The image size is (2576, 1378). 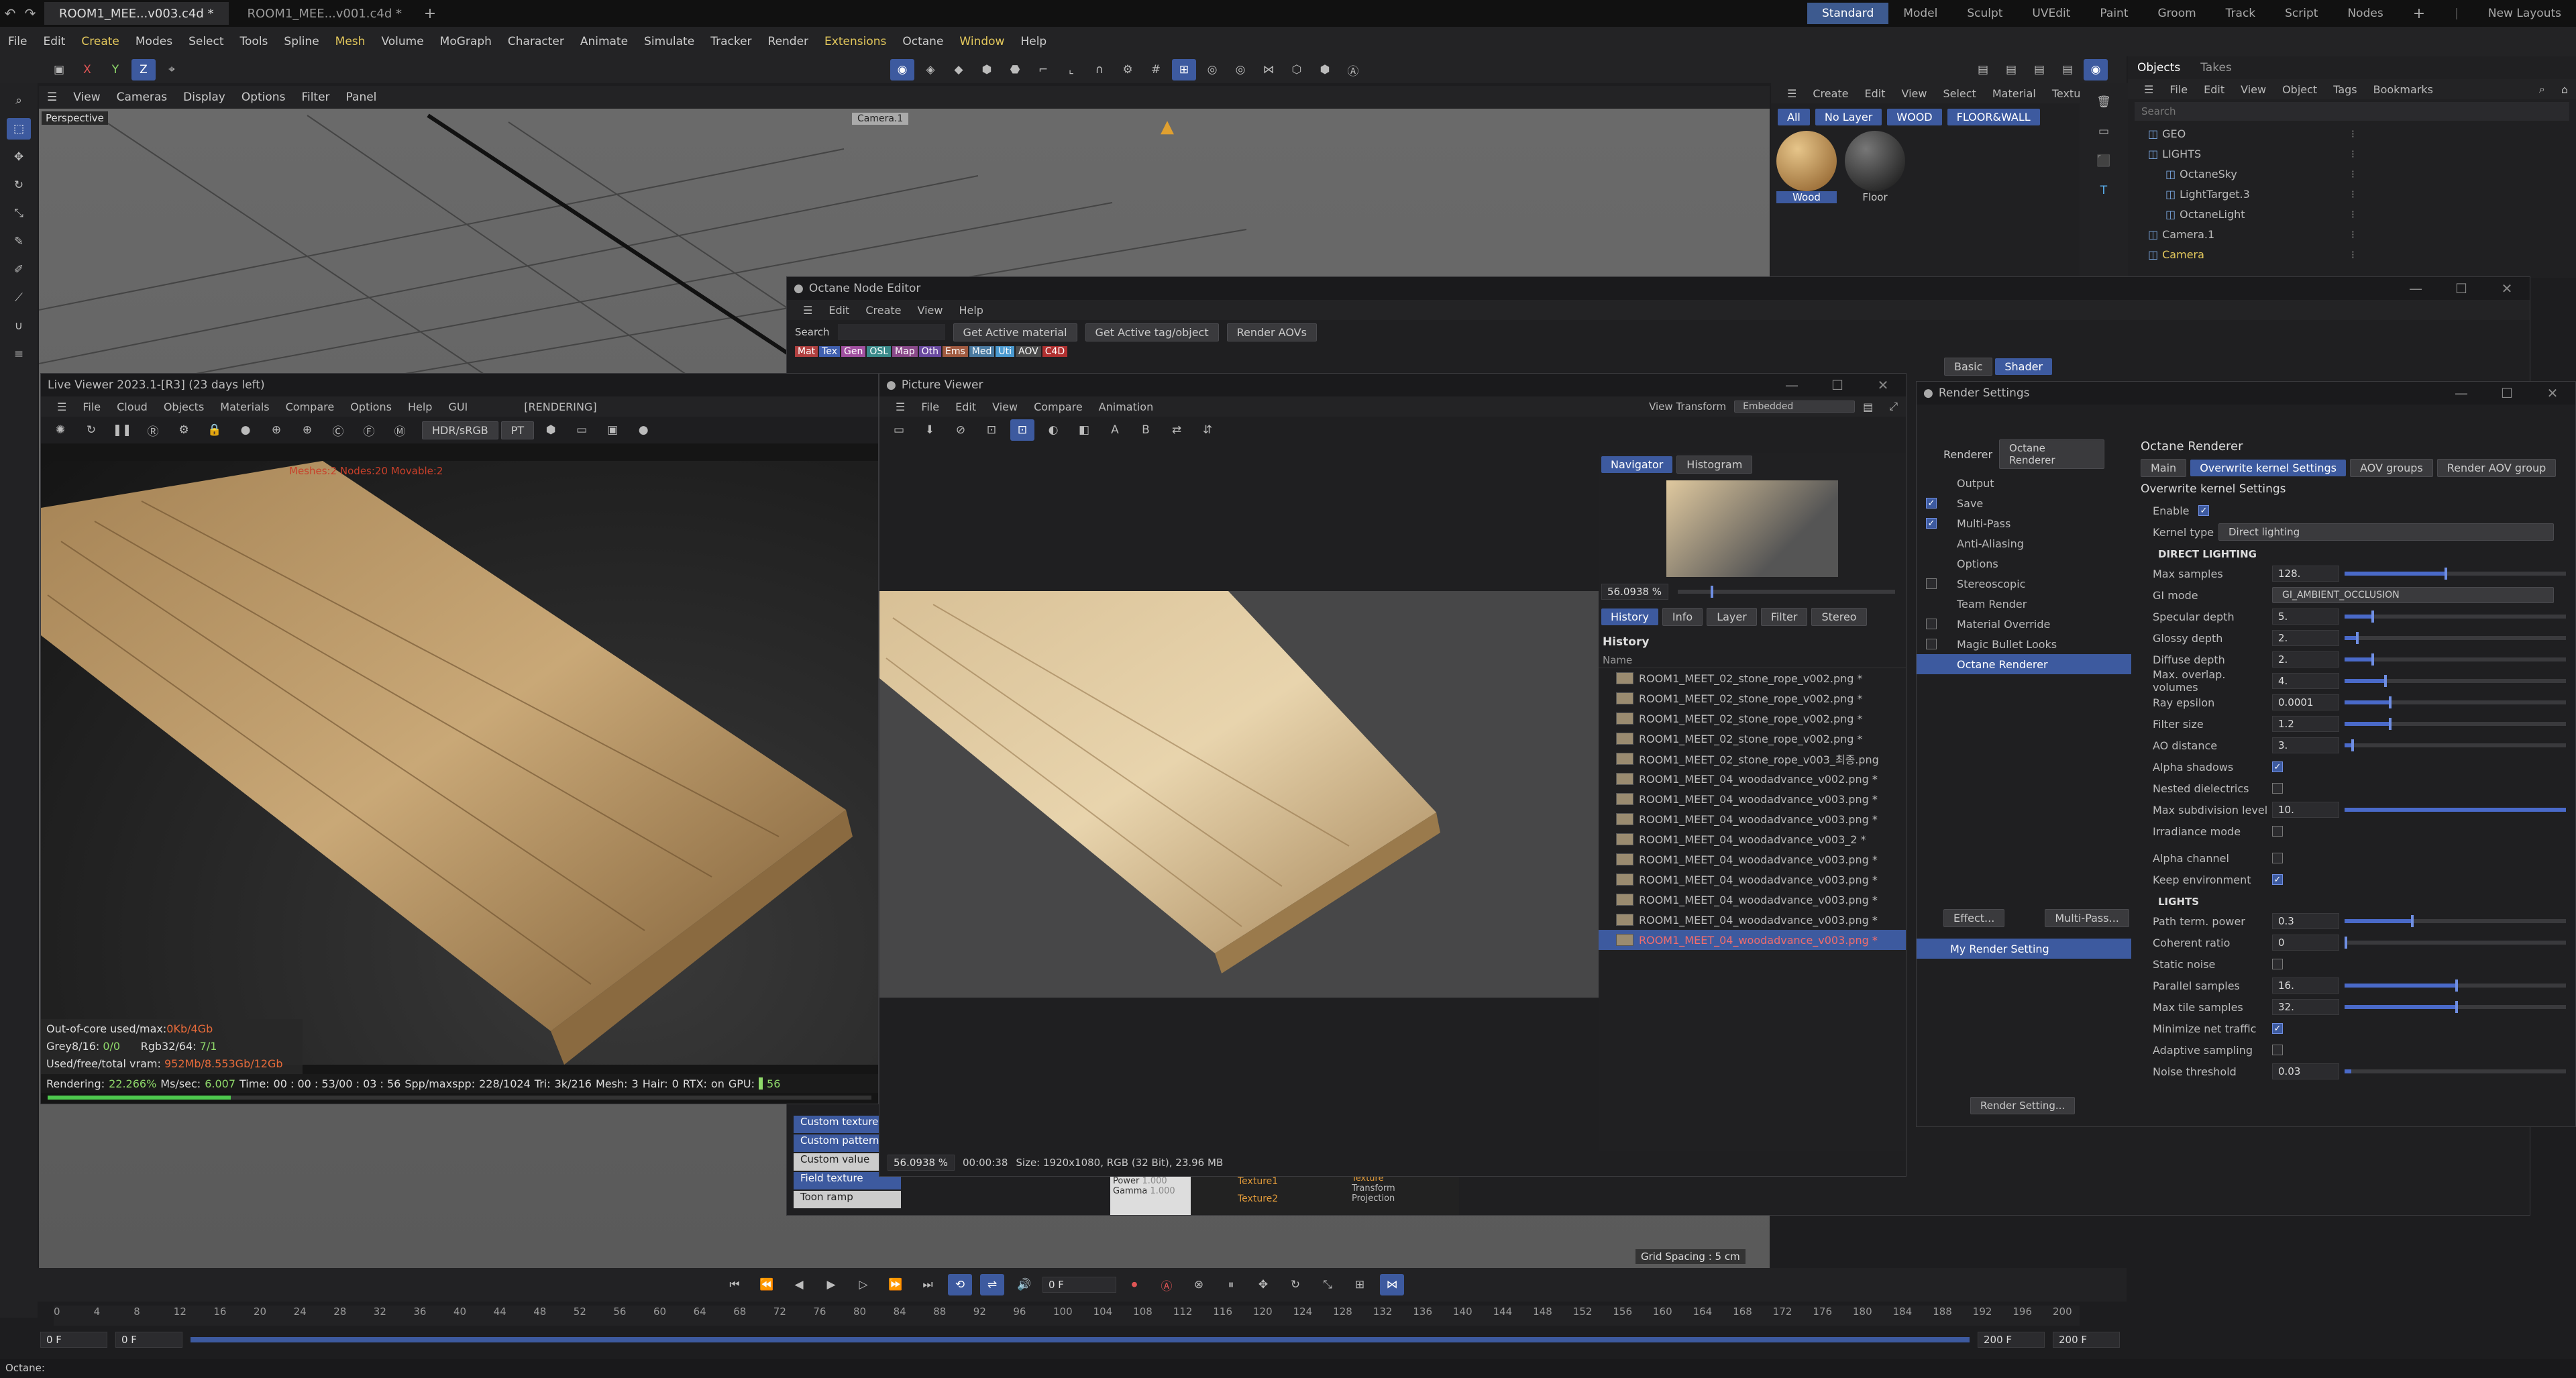 What do you see at coordinates (1848, 13) in the screenshot?
I see `layout-standard: Standard` at bounding box center [1848, 13].